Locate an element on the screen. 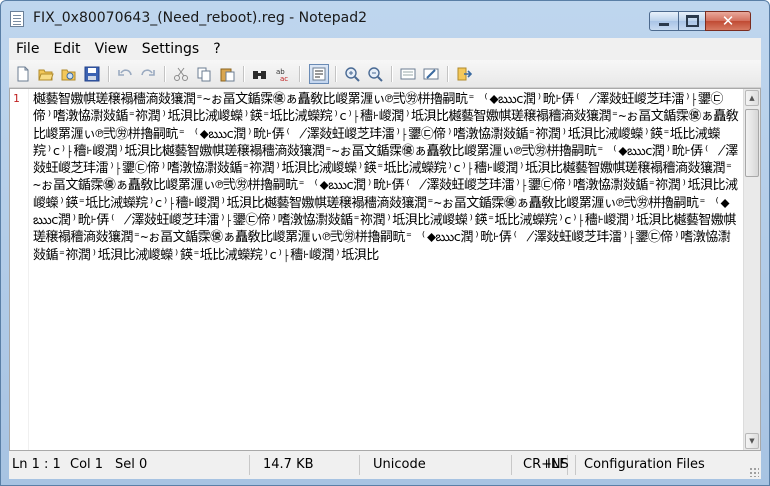  close-icon: ✕ is located at coordinates (728, 20).